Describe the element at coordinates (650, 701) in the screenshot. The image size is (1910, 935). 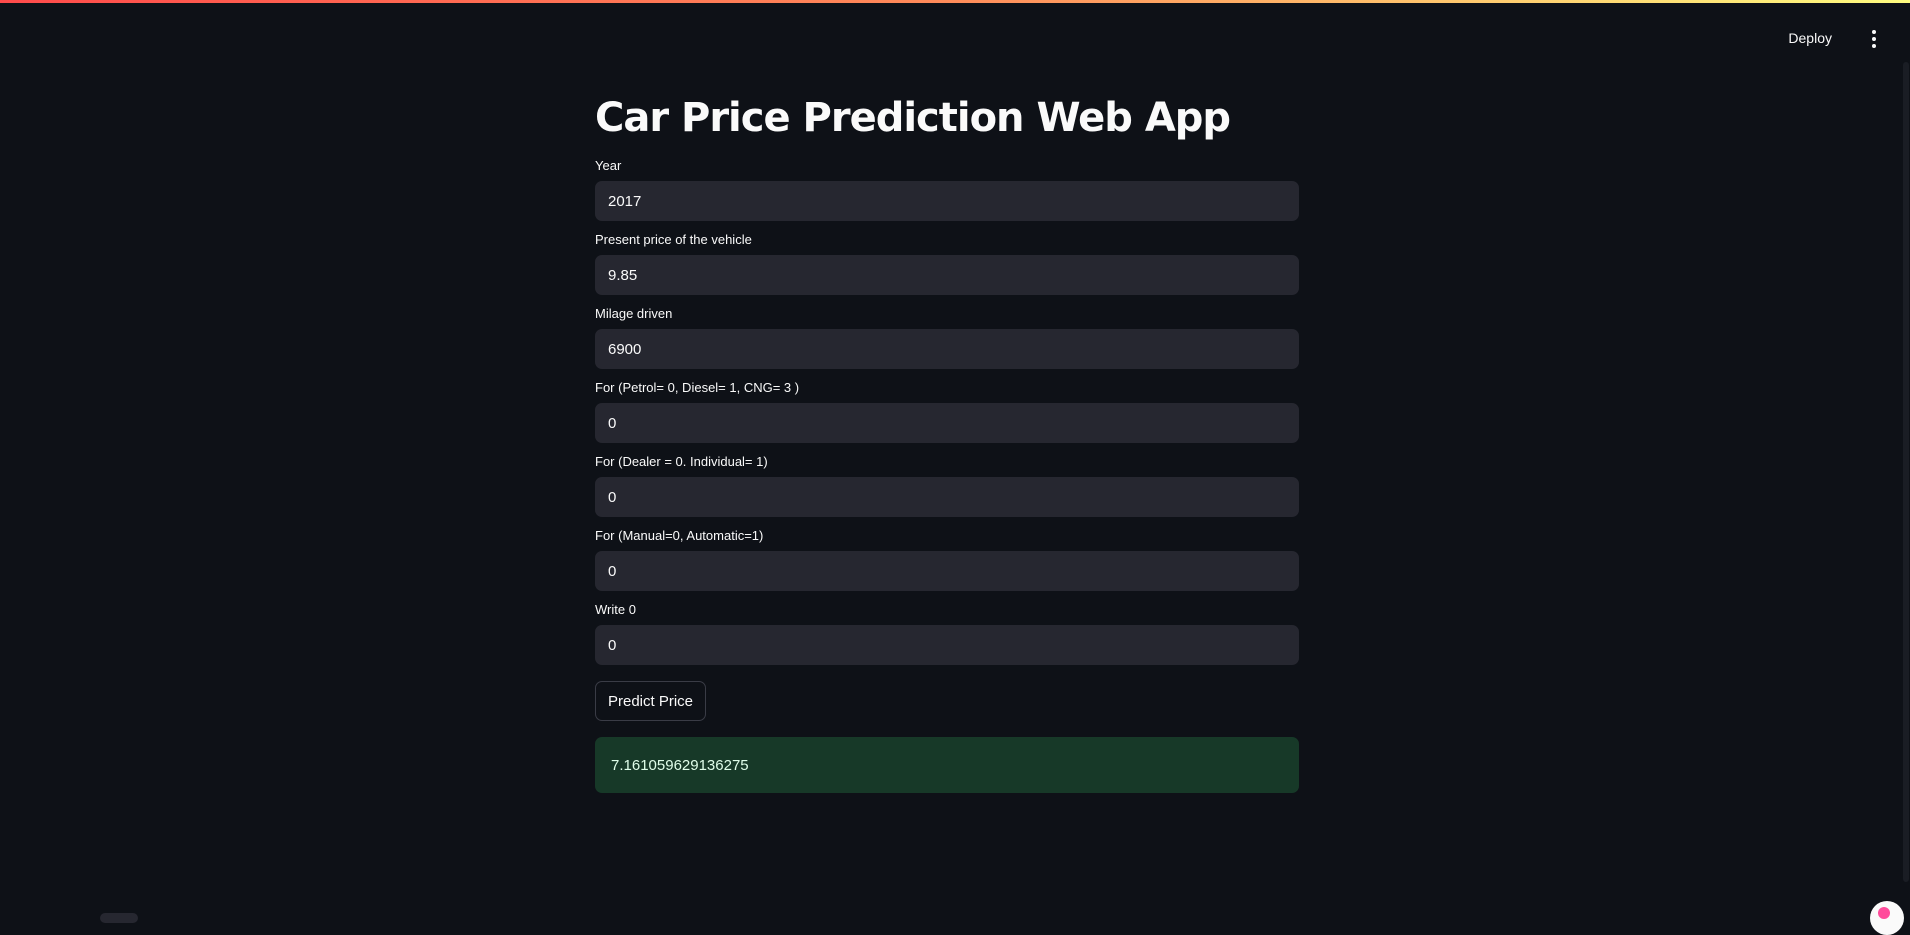
I see `predict-price-button: Predict Price` at that location.